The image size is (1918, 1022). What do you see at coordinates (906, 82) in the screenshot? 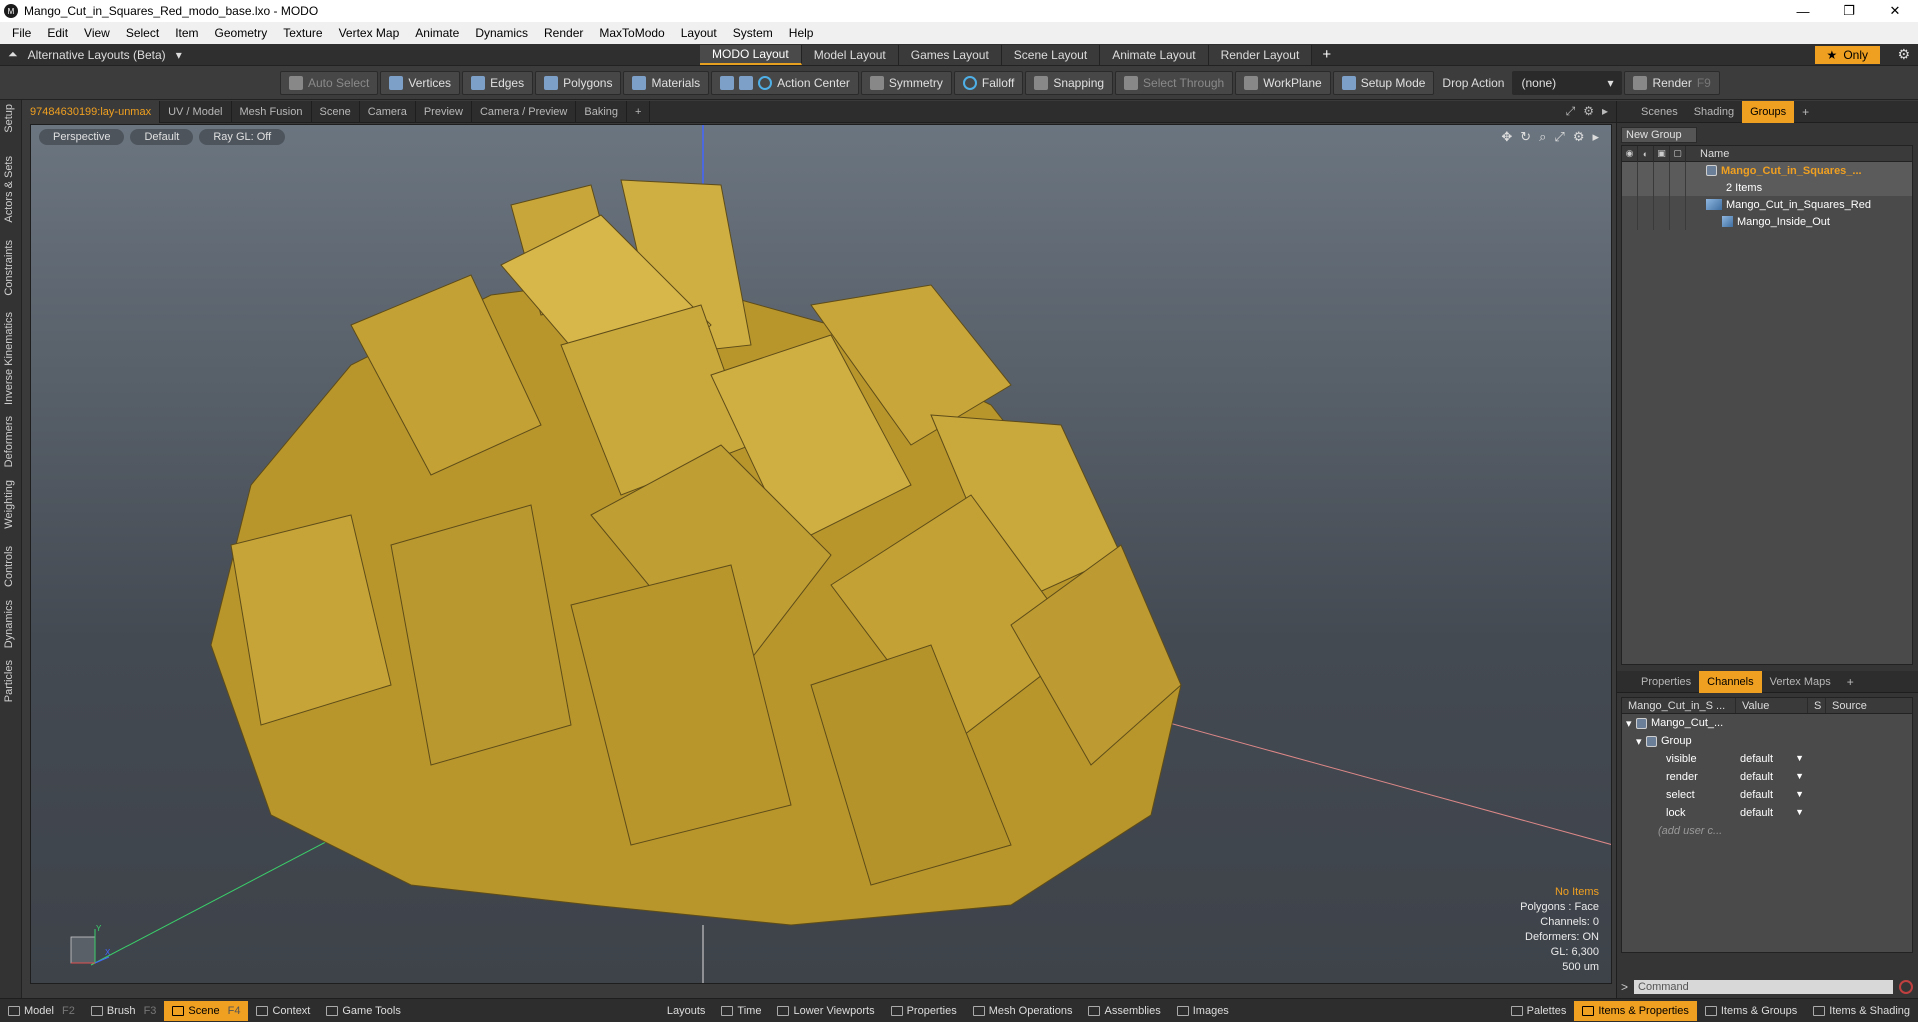
I see `symmetry-button: Symmetry` at bounding box center [906, 82].